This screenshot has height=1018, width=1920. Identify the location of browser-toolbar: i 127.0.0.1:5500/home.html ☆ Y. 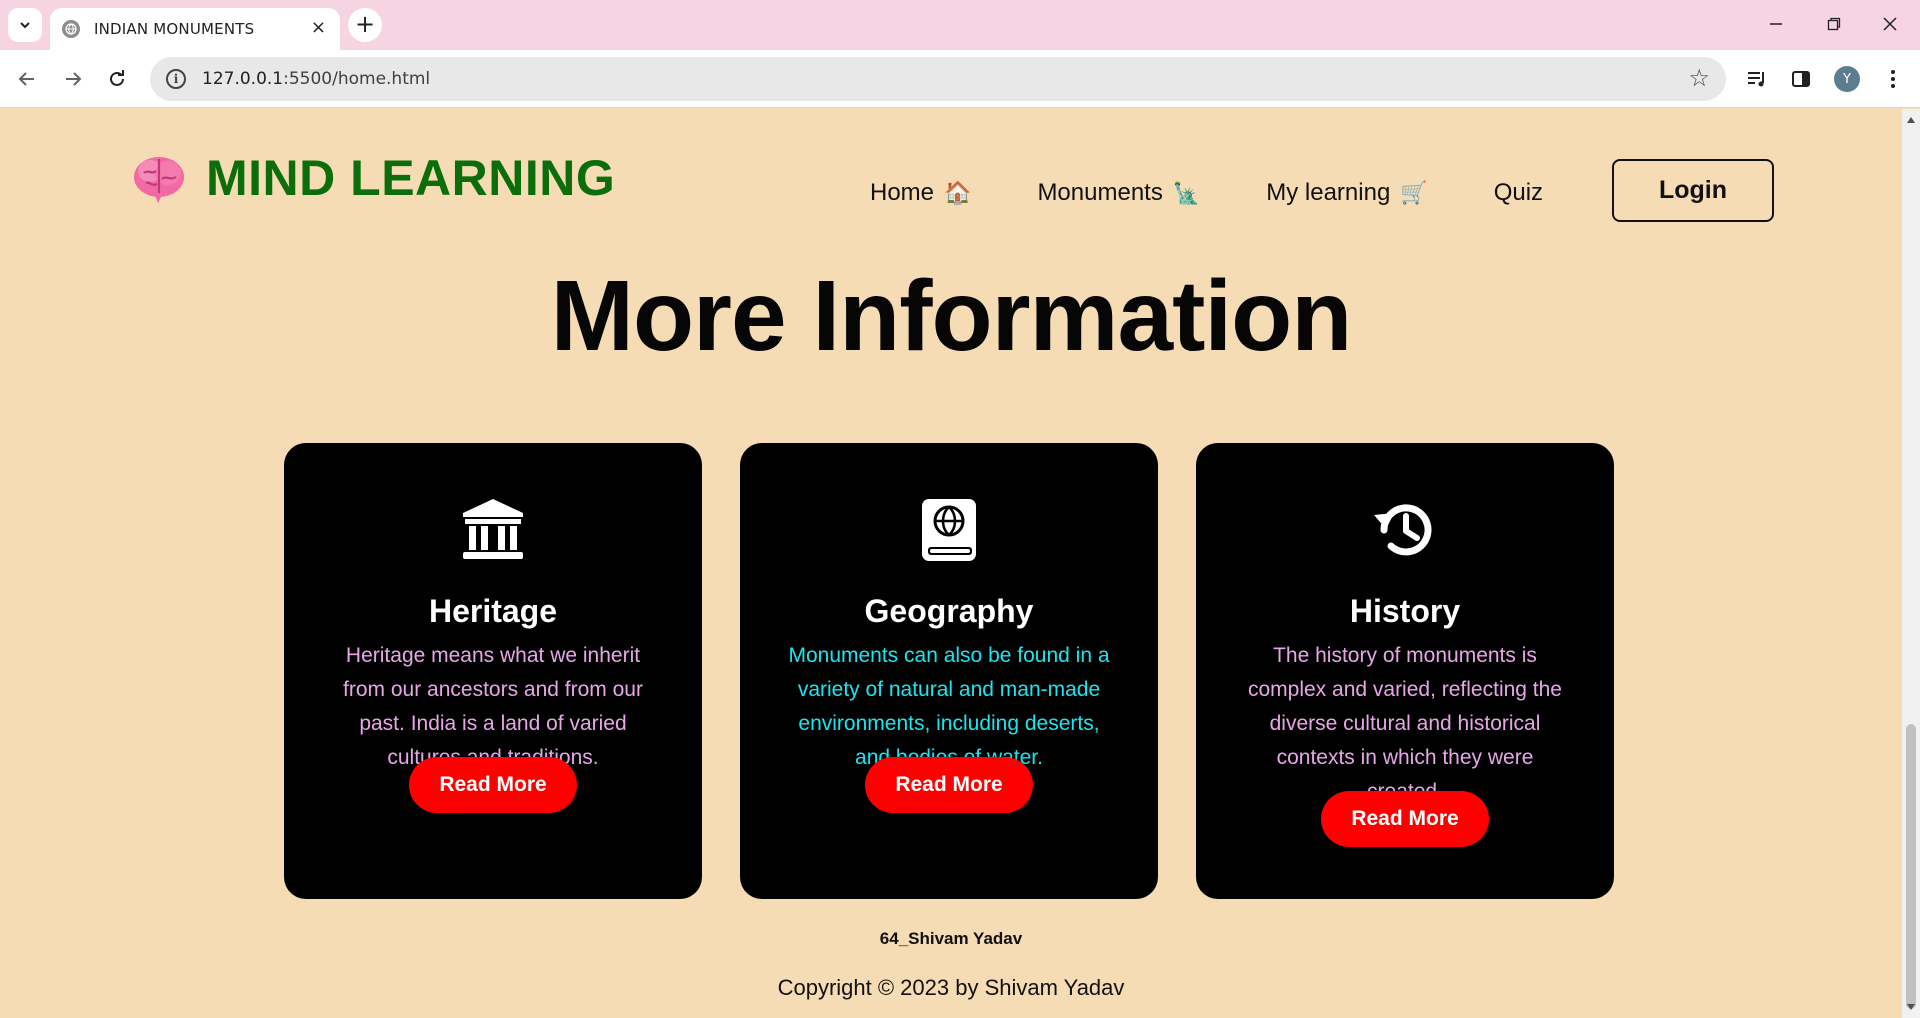
(960, 79).